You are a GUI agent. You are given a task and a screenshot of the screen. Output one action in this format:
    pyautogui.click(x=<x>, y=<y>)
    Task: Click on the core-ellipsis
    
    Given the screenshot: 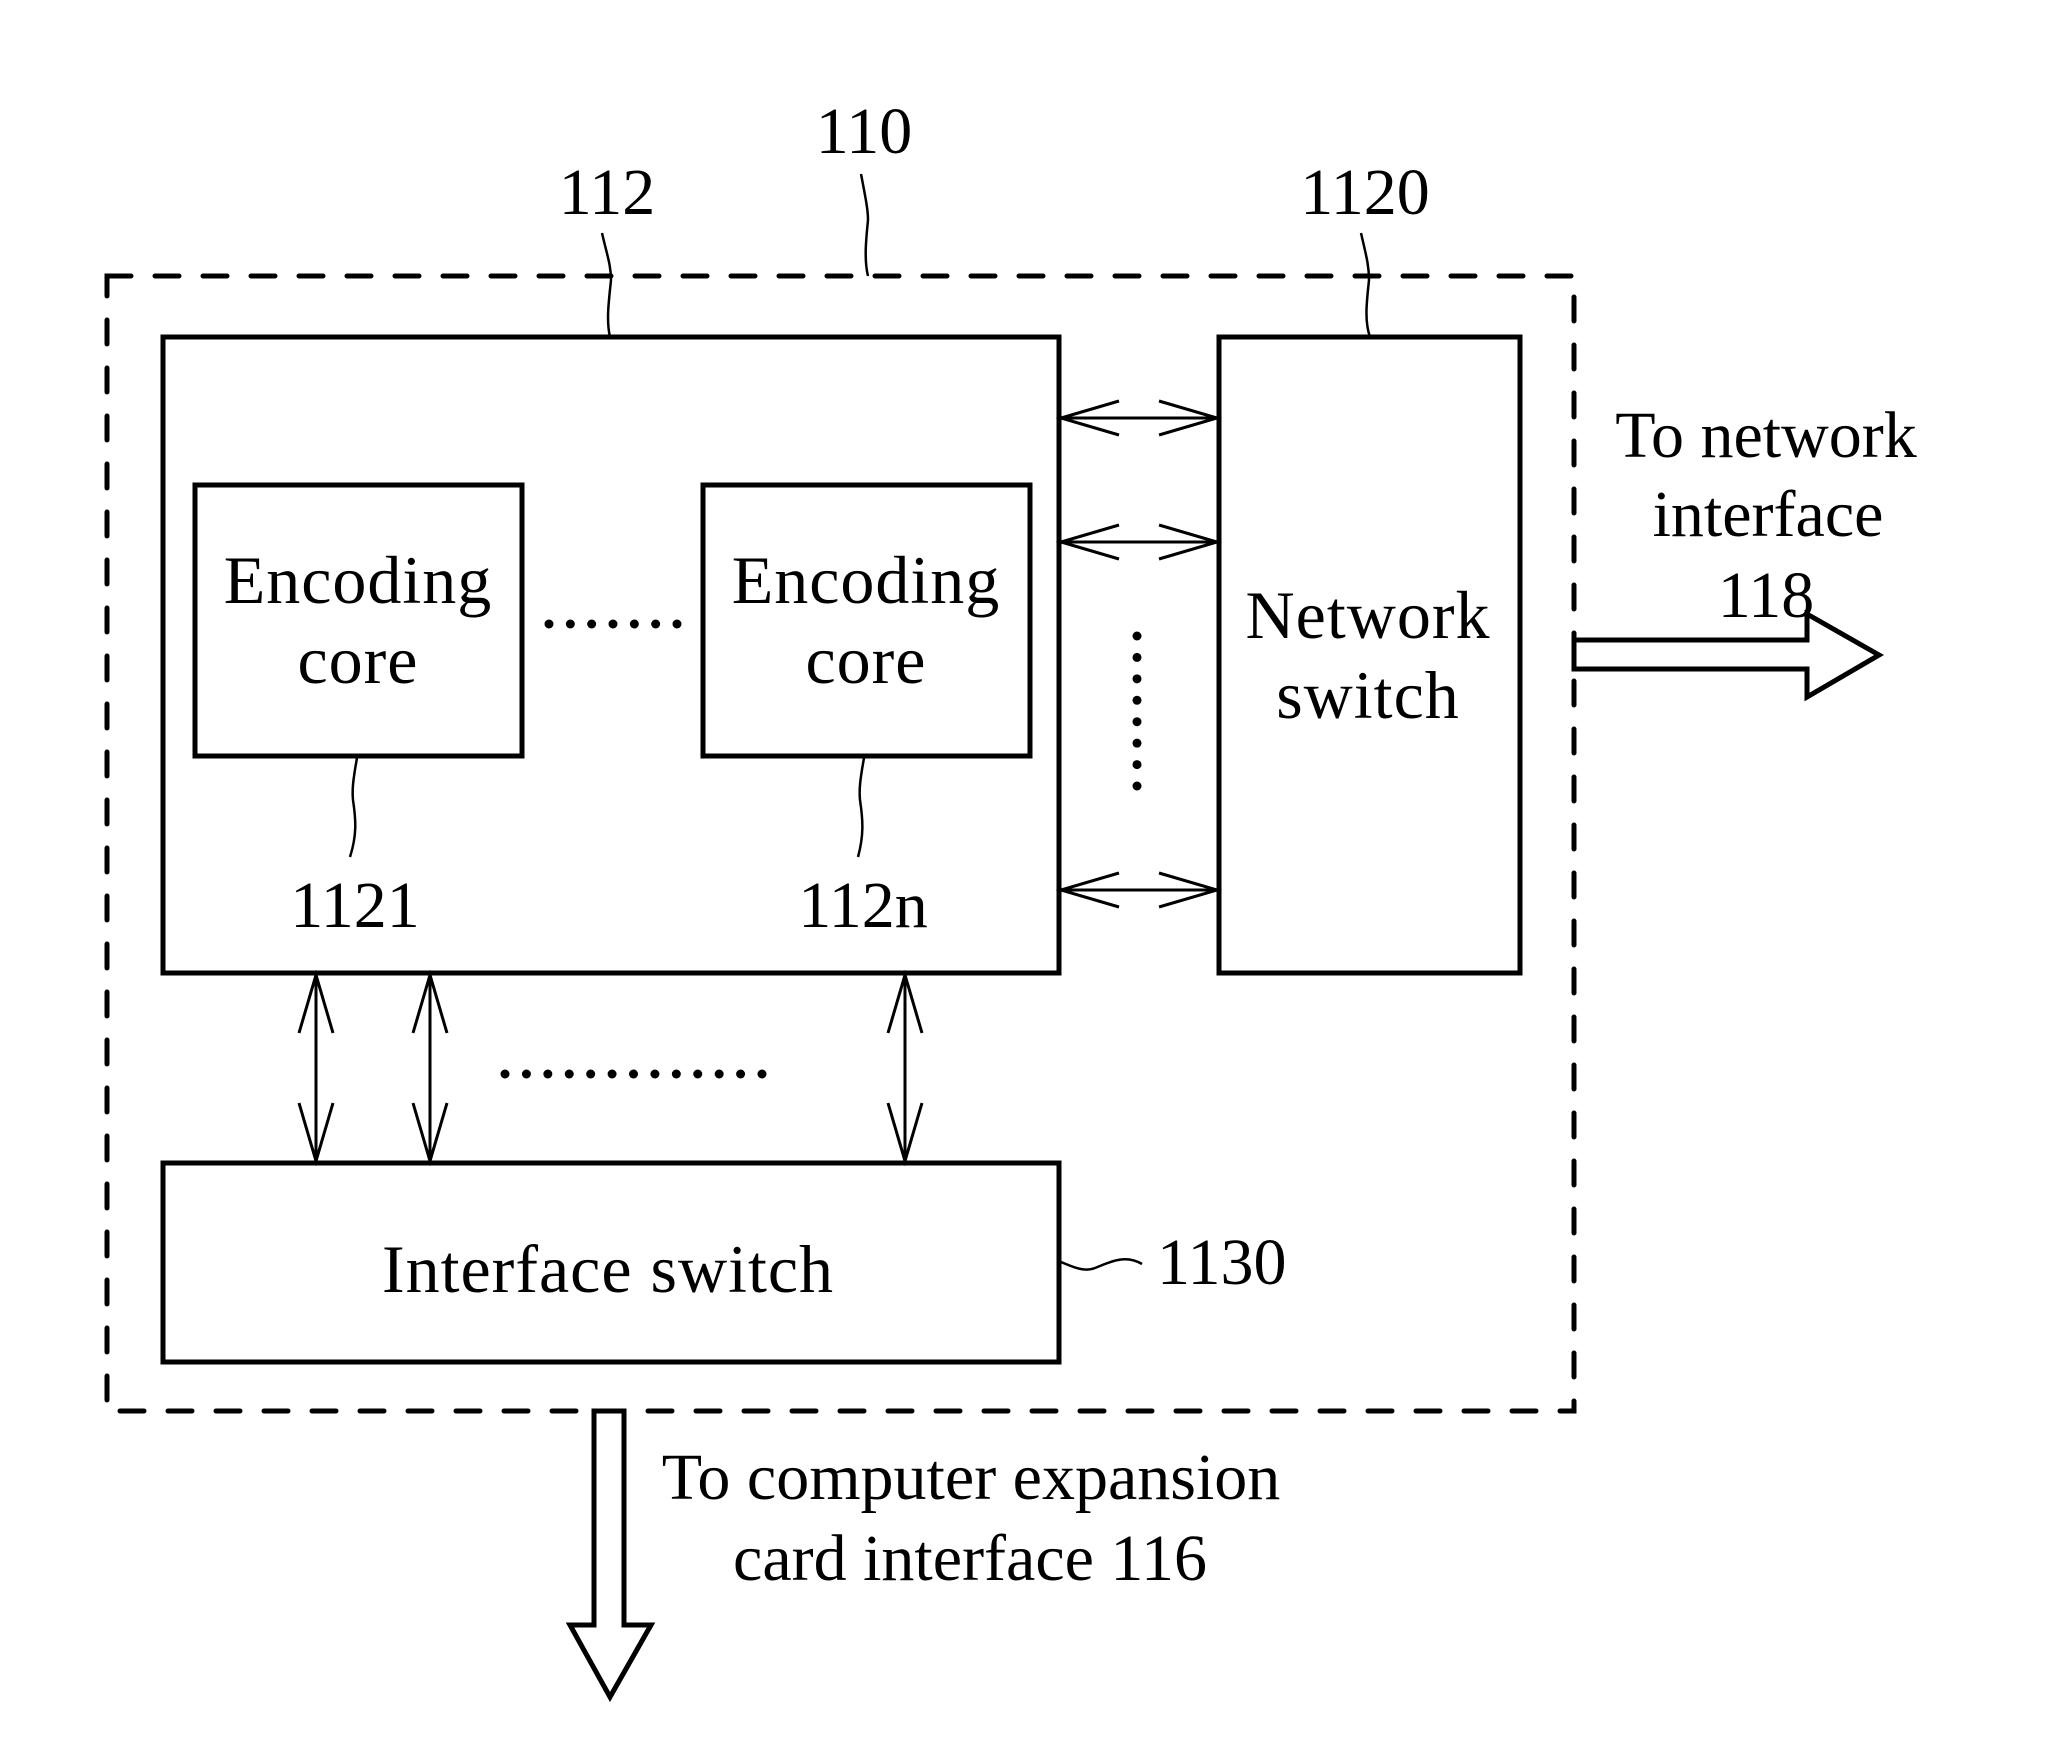 What is the action you would take?
    pyautogui.click(x=613, y=624)
    